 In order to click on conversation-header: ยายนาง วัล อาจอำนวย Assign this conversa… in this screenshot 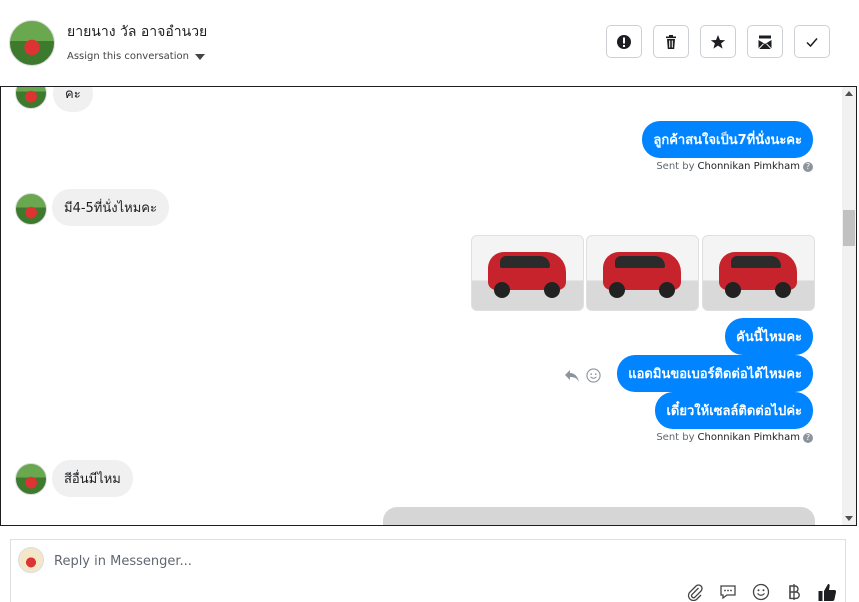, I will do `click(429, 43)`.